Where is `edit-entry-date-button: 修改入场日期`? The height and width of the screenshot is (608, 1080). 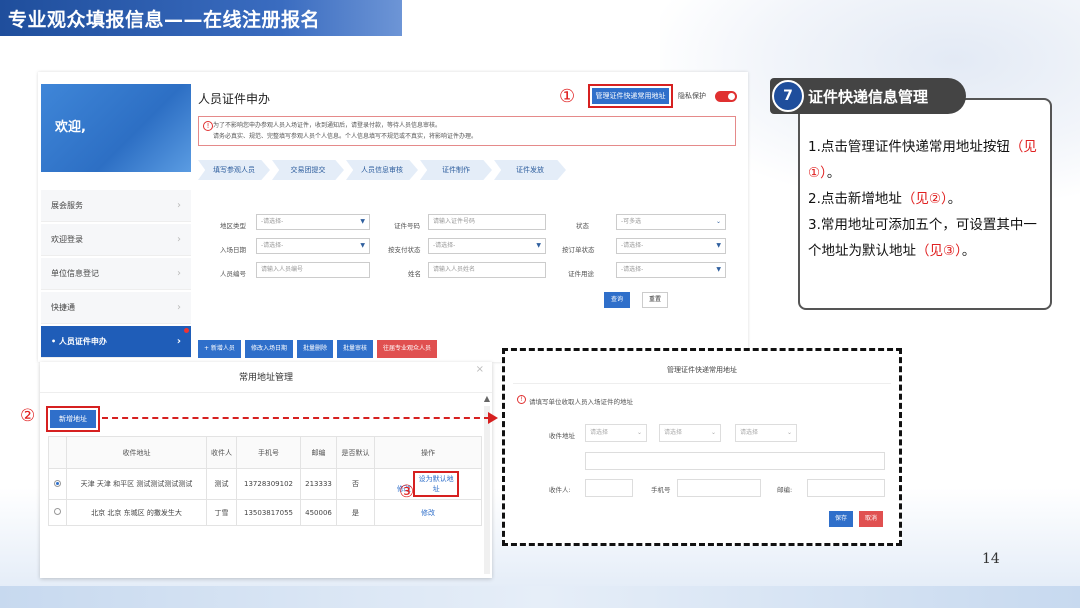 edit-entry-date-button: 修改入场日期 is located at coordinates (268, 349).